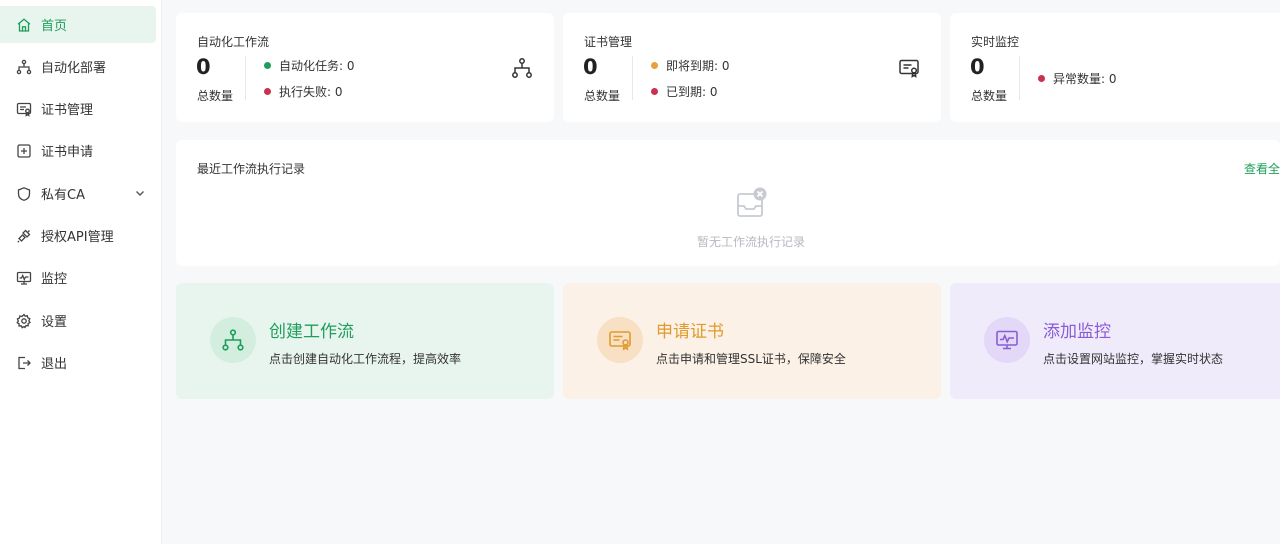  Describe the element at coordinates (1115, 341) in the screenshot. I see `add-monitor-card: 添加监控 点击设置网站监控，掌握实时状态` at that location.